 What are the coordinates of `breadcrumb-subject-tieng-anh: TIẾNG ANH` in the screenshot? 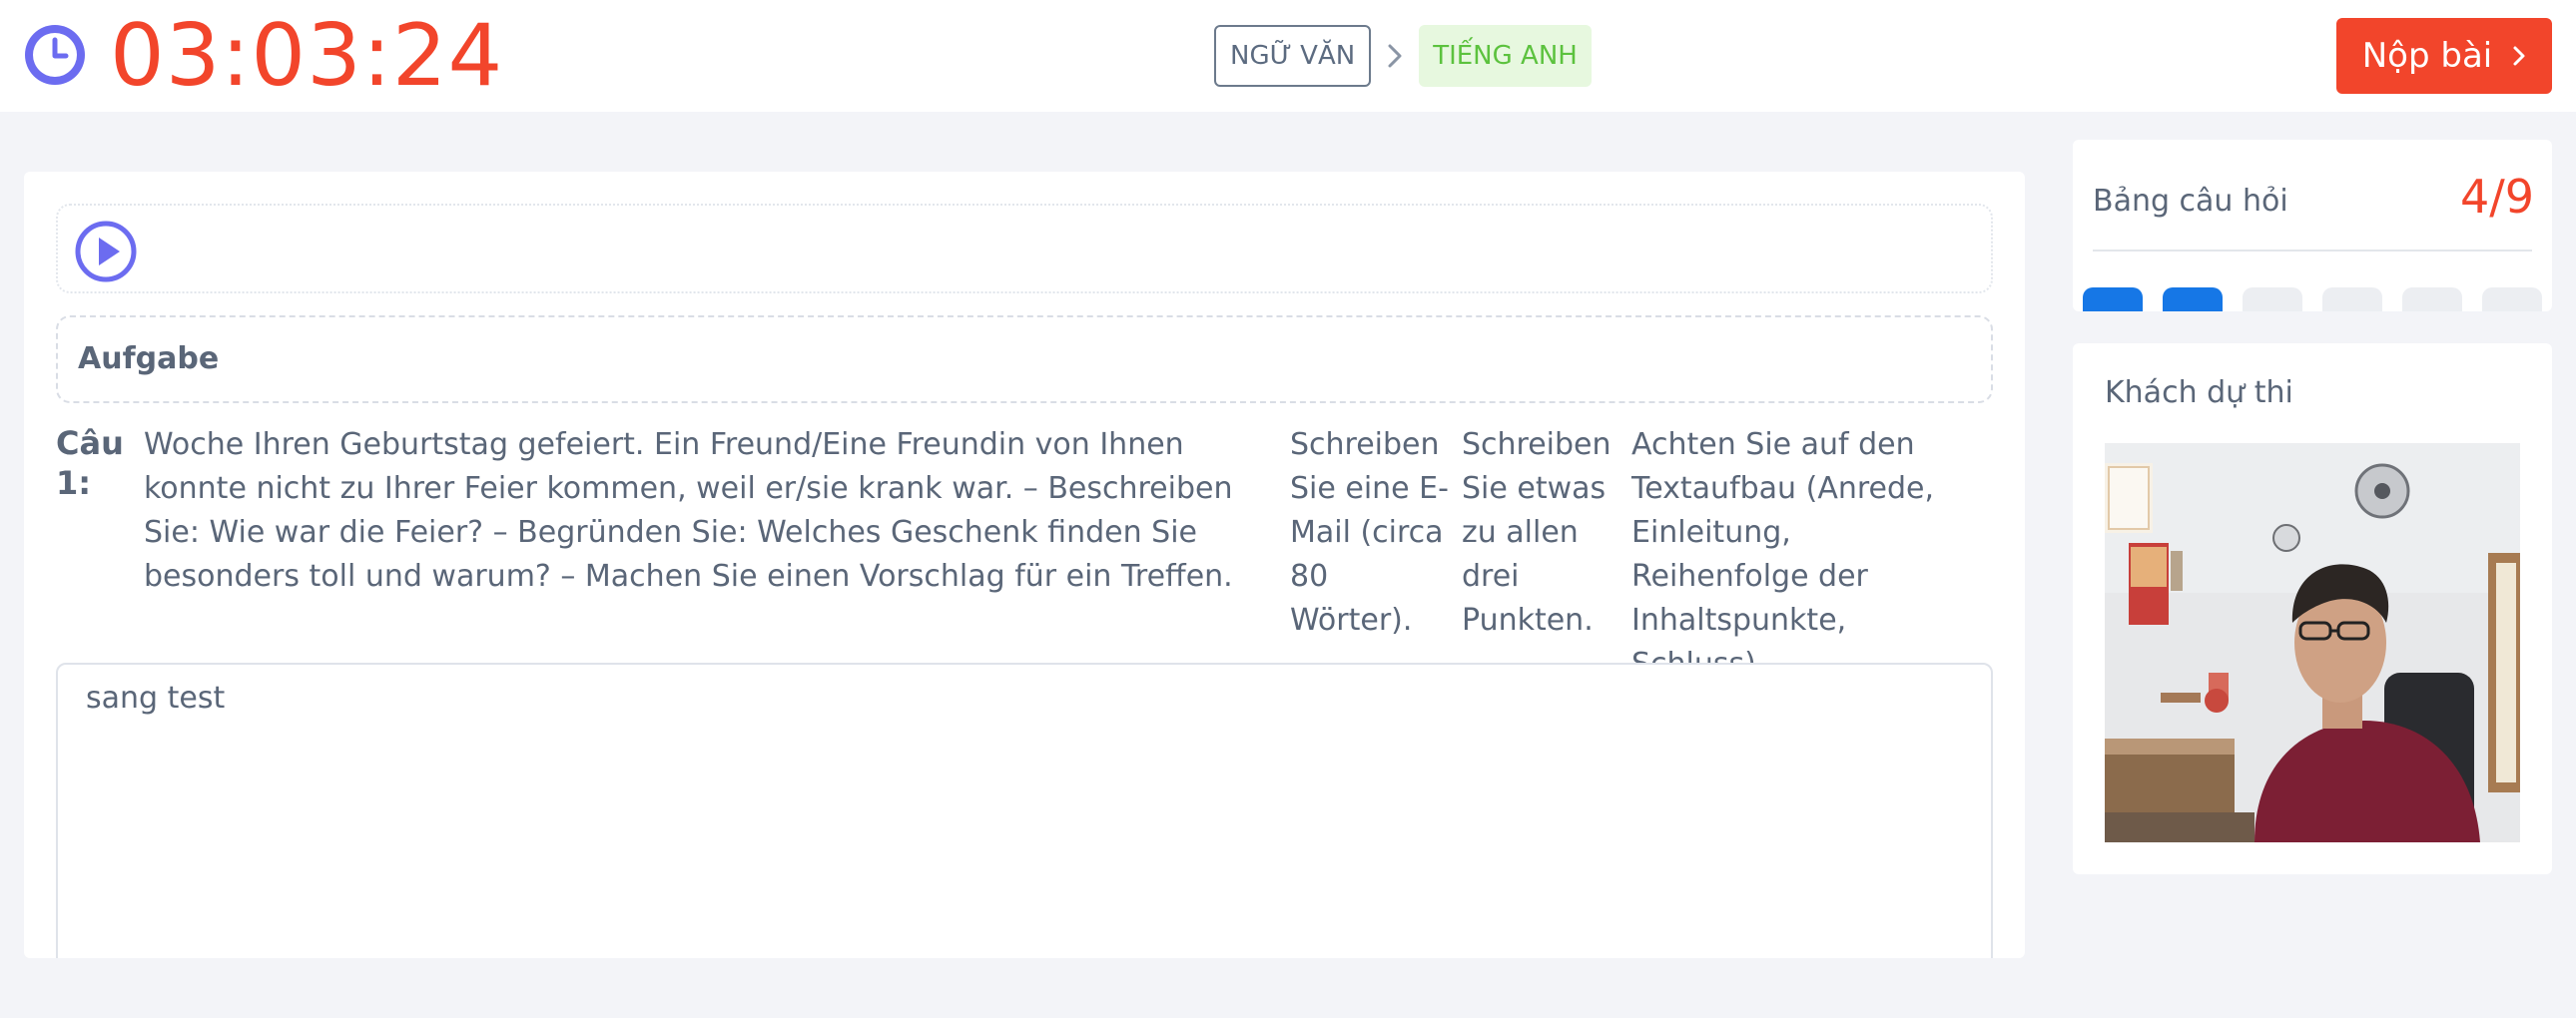 It's located at (1505, 56).